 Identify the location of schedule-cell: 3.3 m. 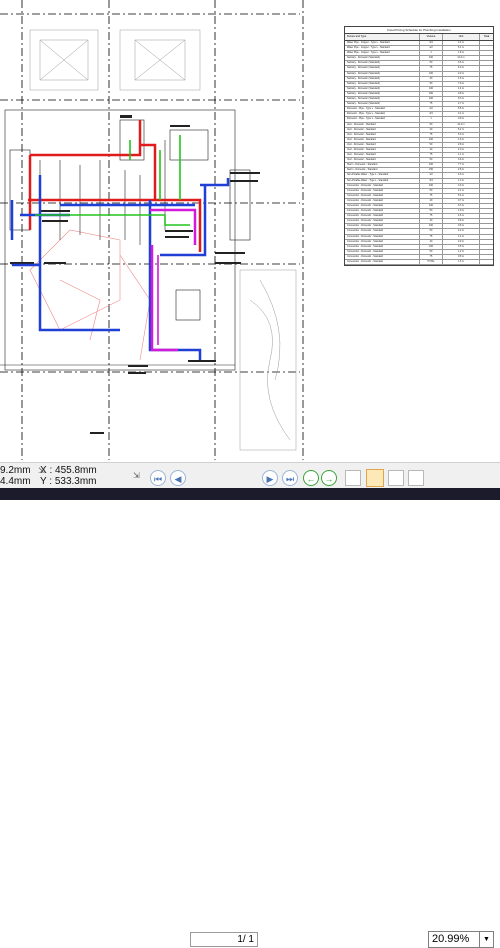
(461, 134).